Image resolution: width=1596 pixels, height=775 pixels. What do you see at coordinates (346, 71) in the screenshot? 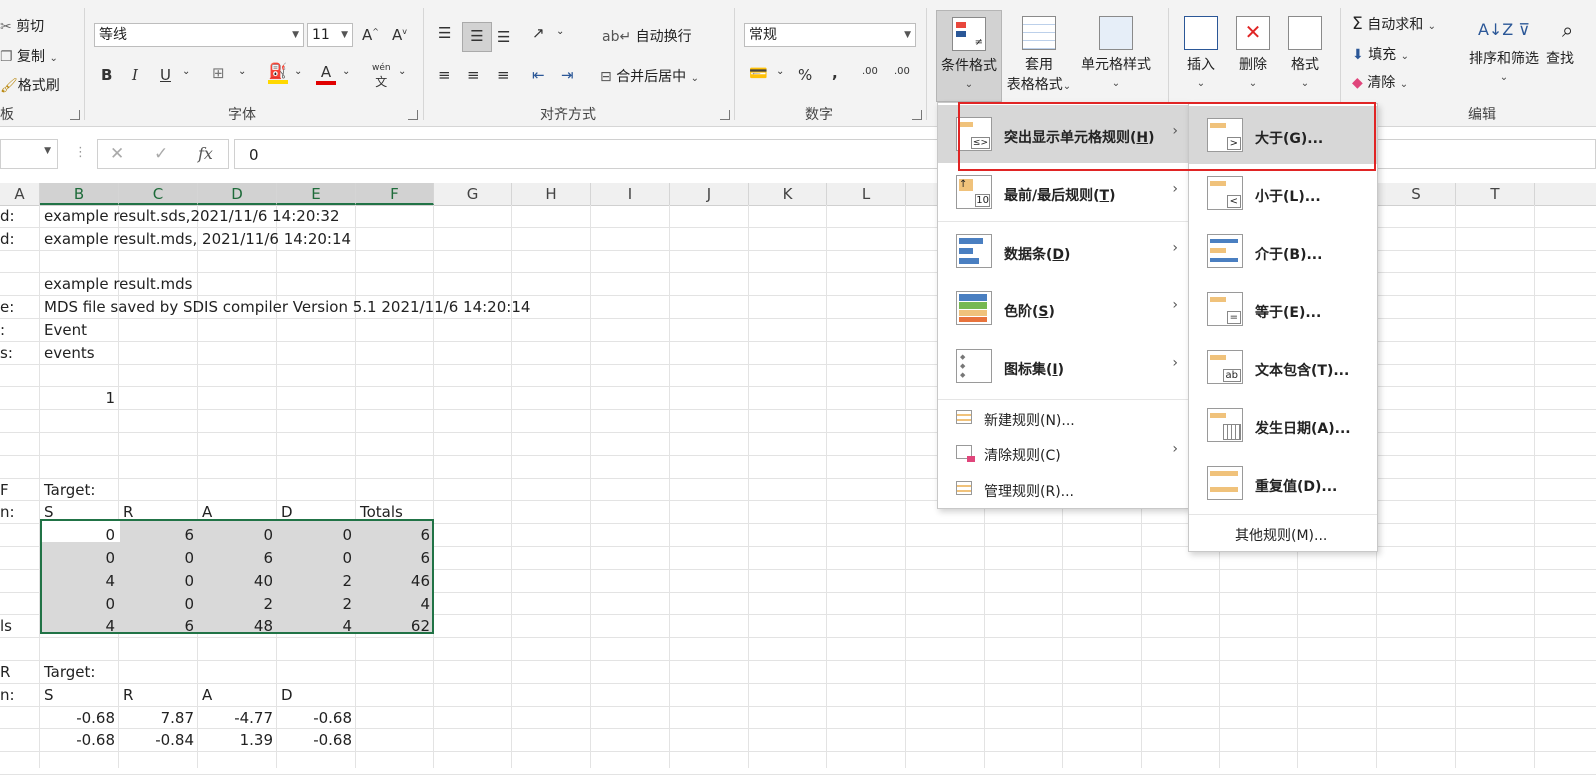
I see `font-color-dropdown-icon: ⌄` at bounding box center [346, 71].